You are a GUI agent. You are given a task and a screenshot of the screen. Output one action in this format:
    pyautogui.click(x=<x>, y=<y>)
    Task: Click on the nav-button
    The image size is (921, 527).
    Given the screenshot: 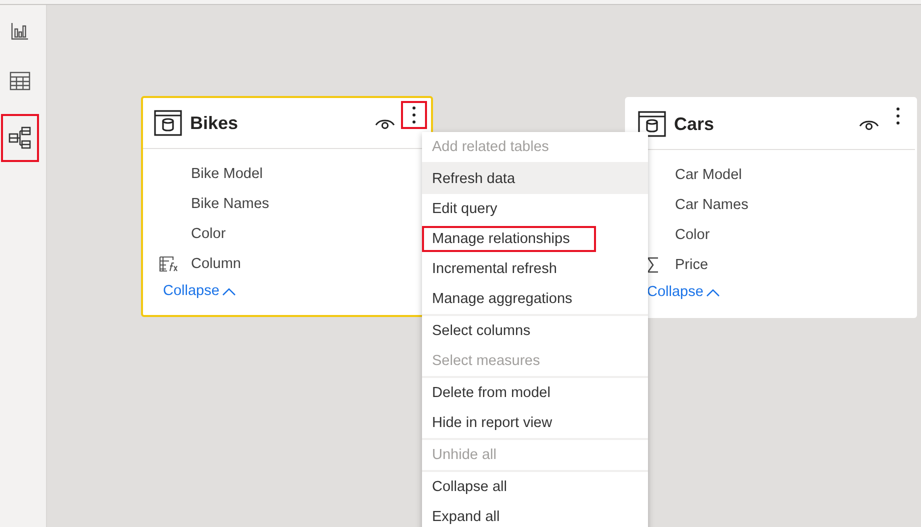 What is the action you would take?
    pyautogui.click(x=20, y=138)
    